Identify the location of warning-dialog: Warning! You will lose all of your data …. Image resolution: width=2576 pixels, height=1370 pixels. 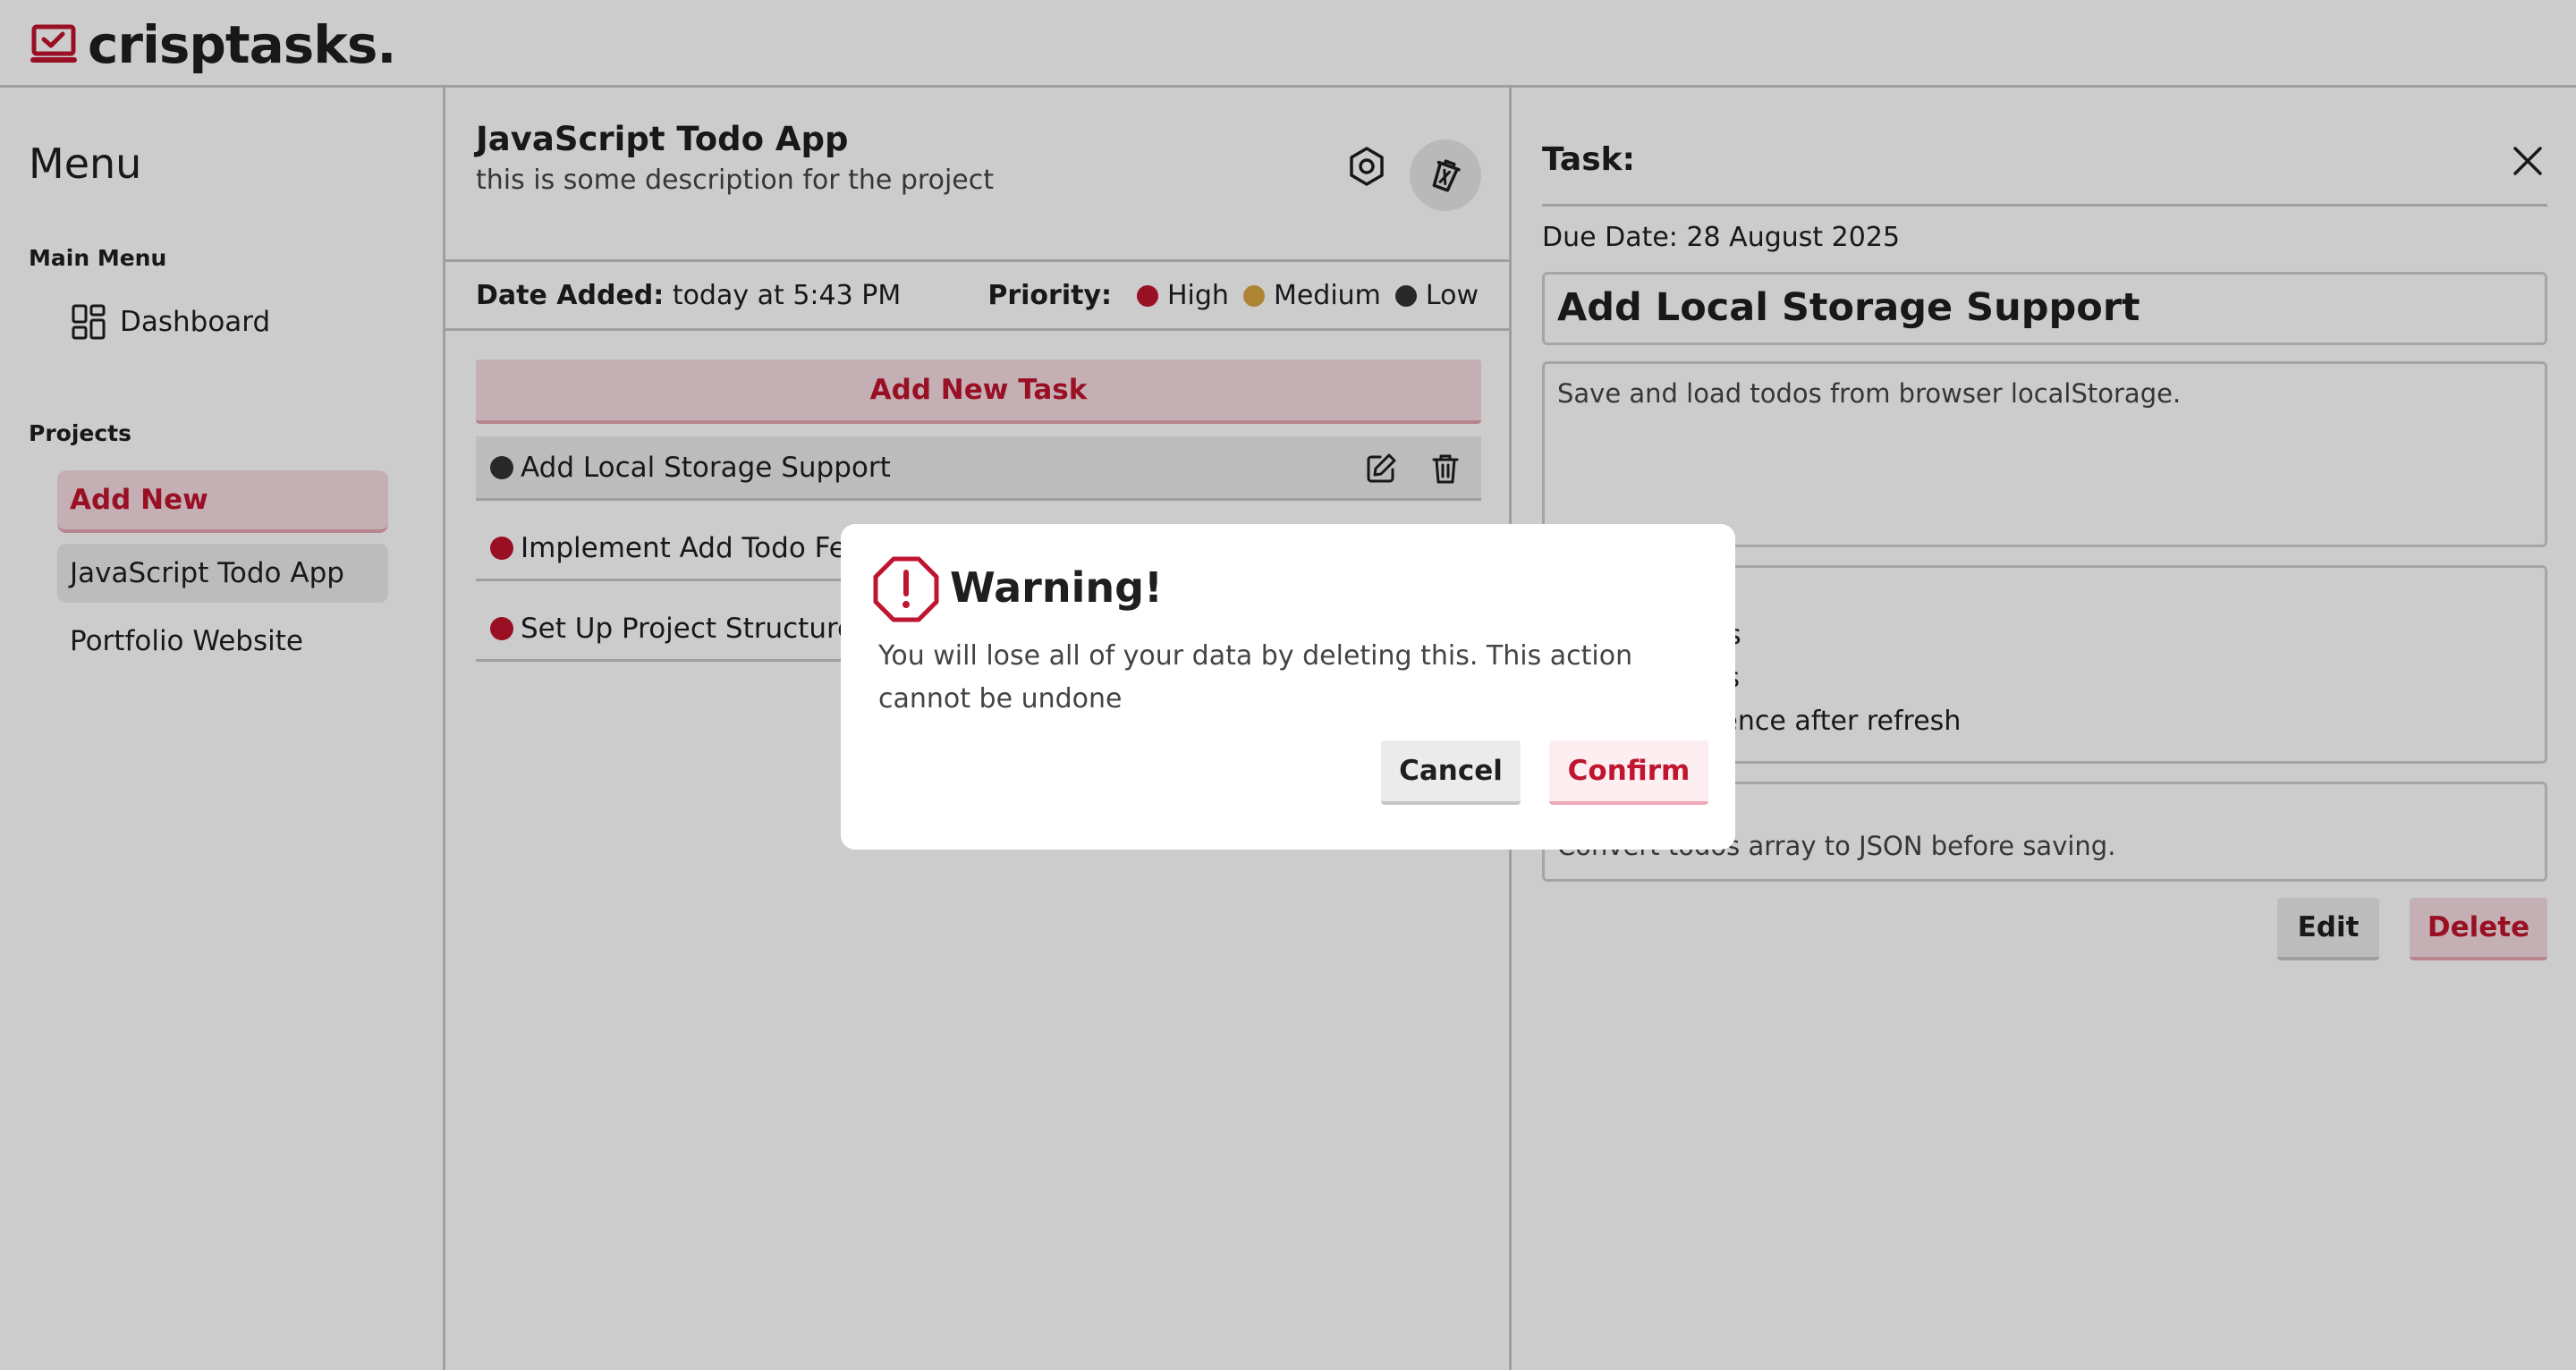
(1288, 687).